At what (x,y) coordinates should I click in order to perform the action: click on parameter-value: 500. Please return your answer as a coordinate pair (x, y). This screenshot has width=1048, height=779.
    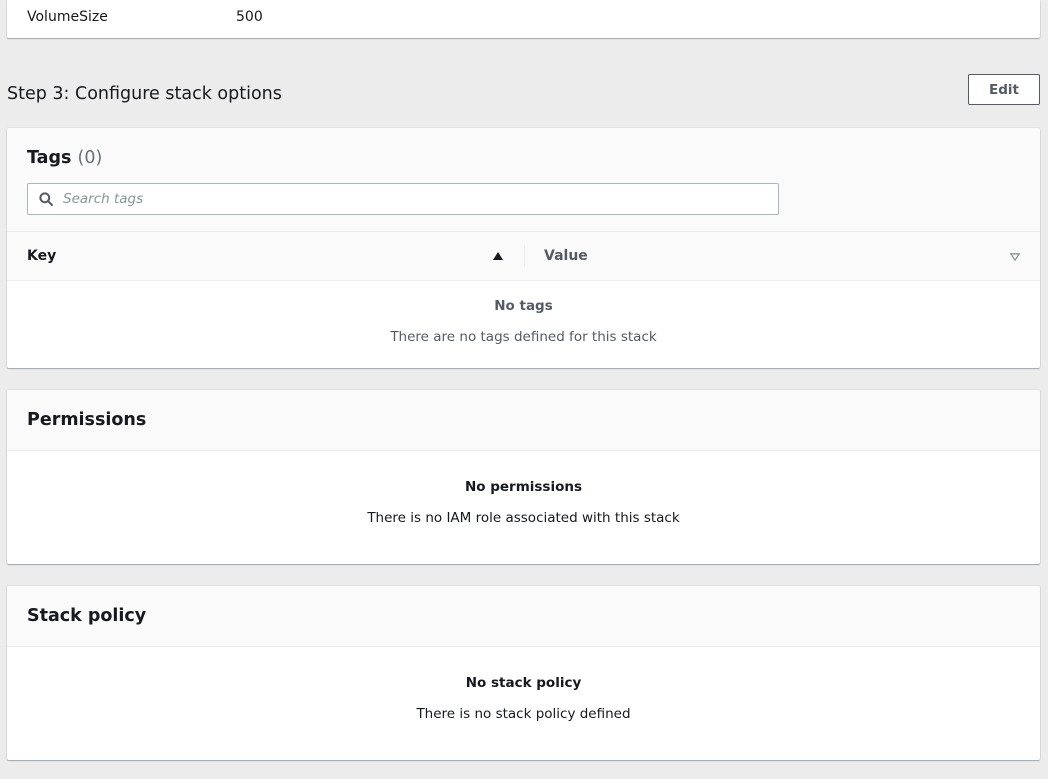
    Looking at the image, I should click on (249, 17).